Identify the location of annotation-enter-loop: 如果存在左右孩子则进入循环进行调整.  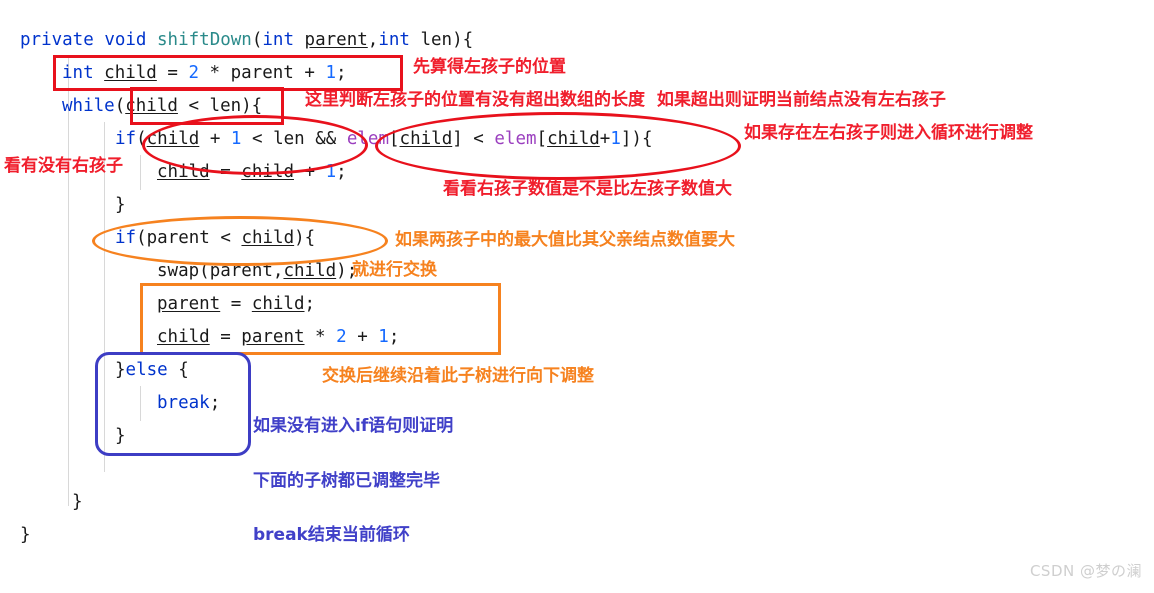
(888, 133).